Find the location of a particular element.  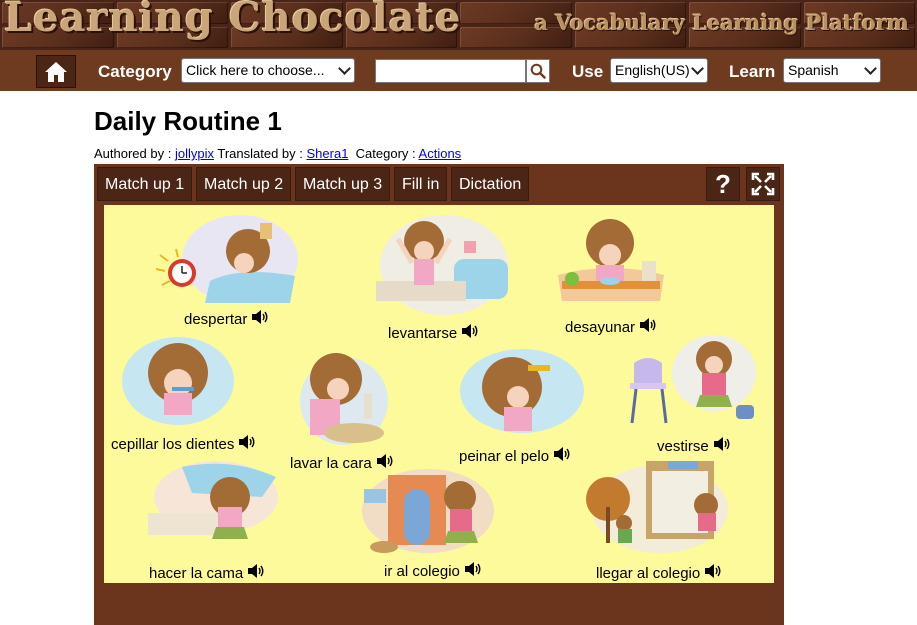

authored-by-label: Authored by : is located at coordinates (133, 153).